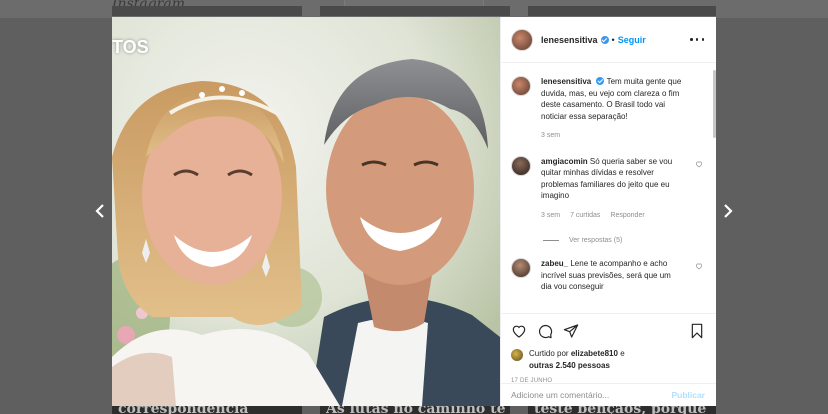  What do you see at coordinates (564, 161) in the screenshot?
I see `comment-username: amgiacomin` at bounding box center [564, 161].